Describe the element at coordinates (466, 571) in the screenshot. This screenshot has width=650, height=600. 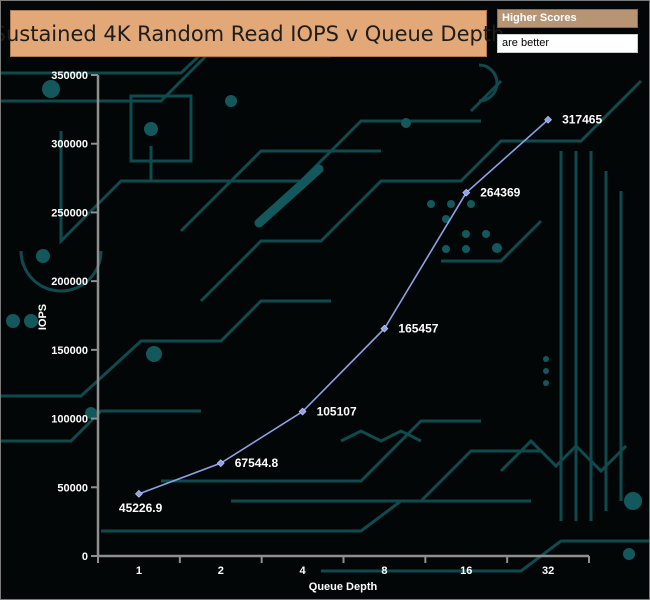
I see `x-tick-label: 16` at that location.